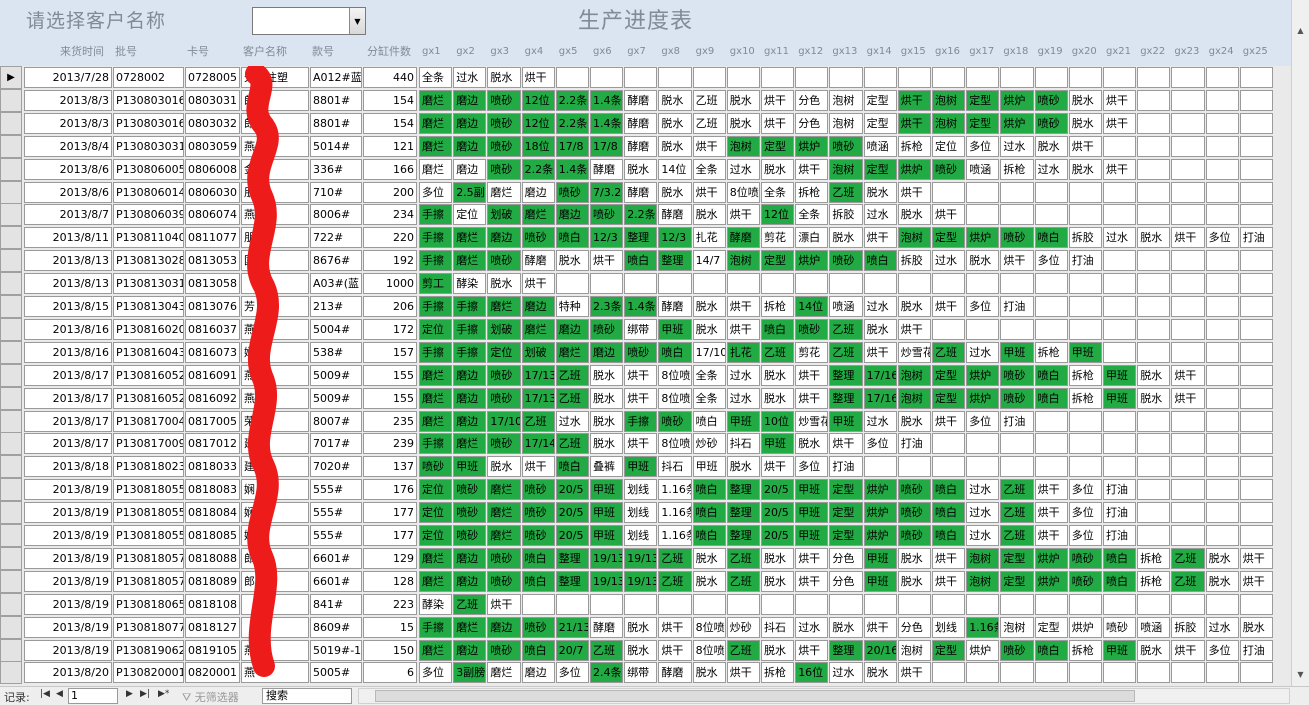 The height and width of the screenshot is (705, 1309). I want to click on cell-gx9: 乙班, so click(709, 123).